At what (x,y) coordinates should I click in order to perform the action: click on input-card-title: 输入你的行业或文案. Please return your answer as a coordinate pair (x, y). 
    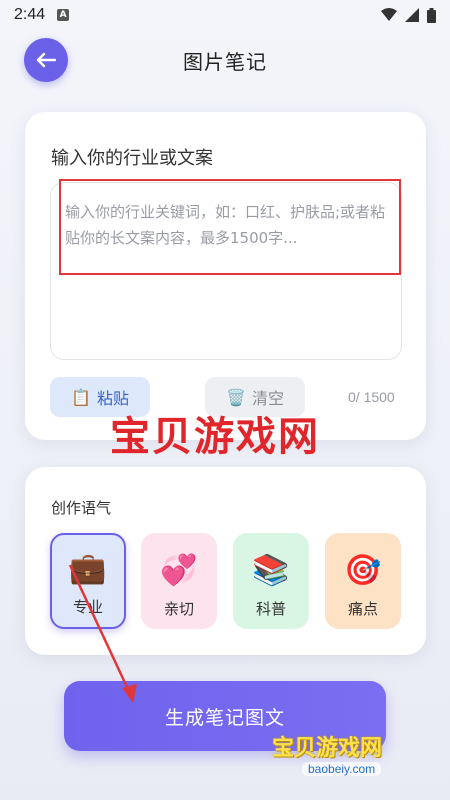
    Looking at the image, I should click on (132, 158).